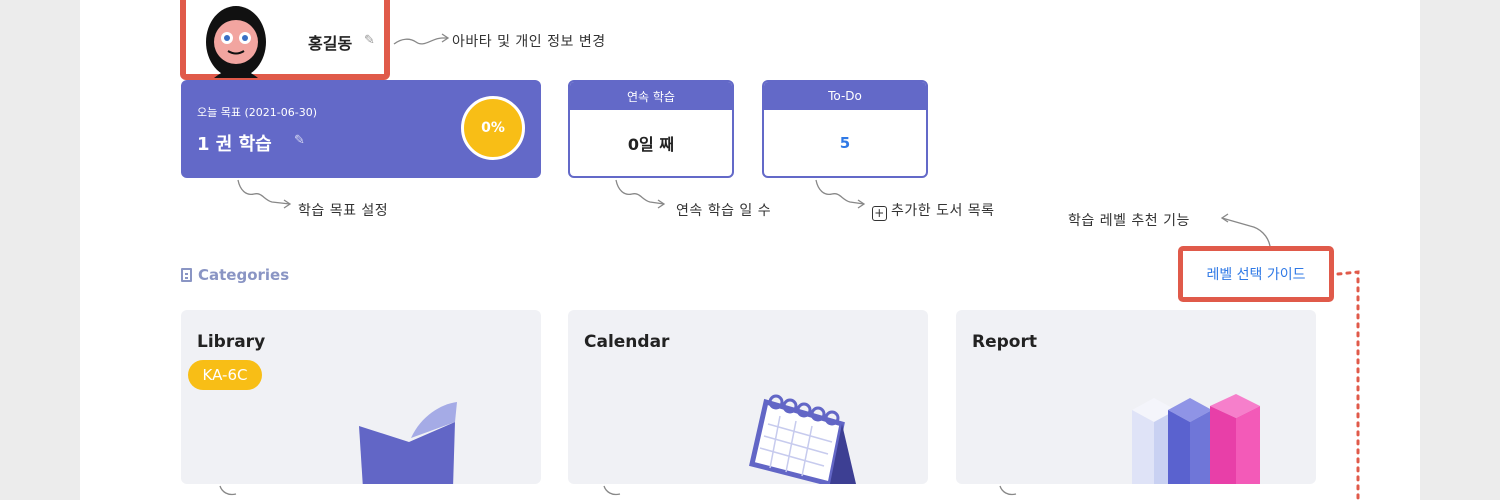  Describe the element at coordinates (943, 211) in the screenshot. I see `note-todo-text: 추가한 도서 목록` at that location.